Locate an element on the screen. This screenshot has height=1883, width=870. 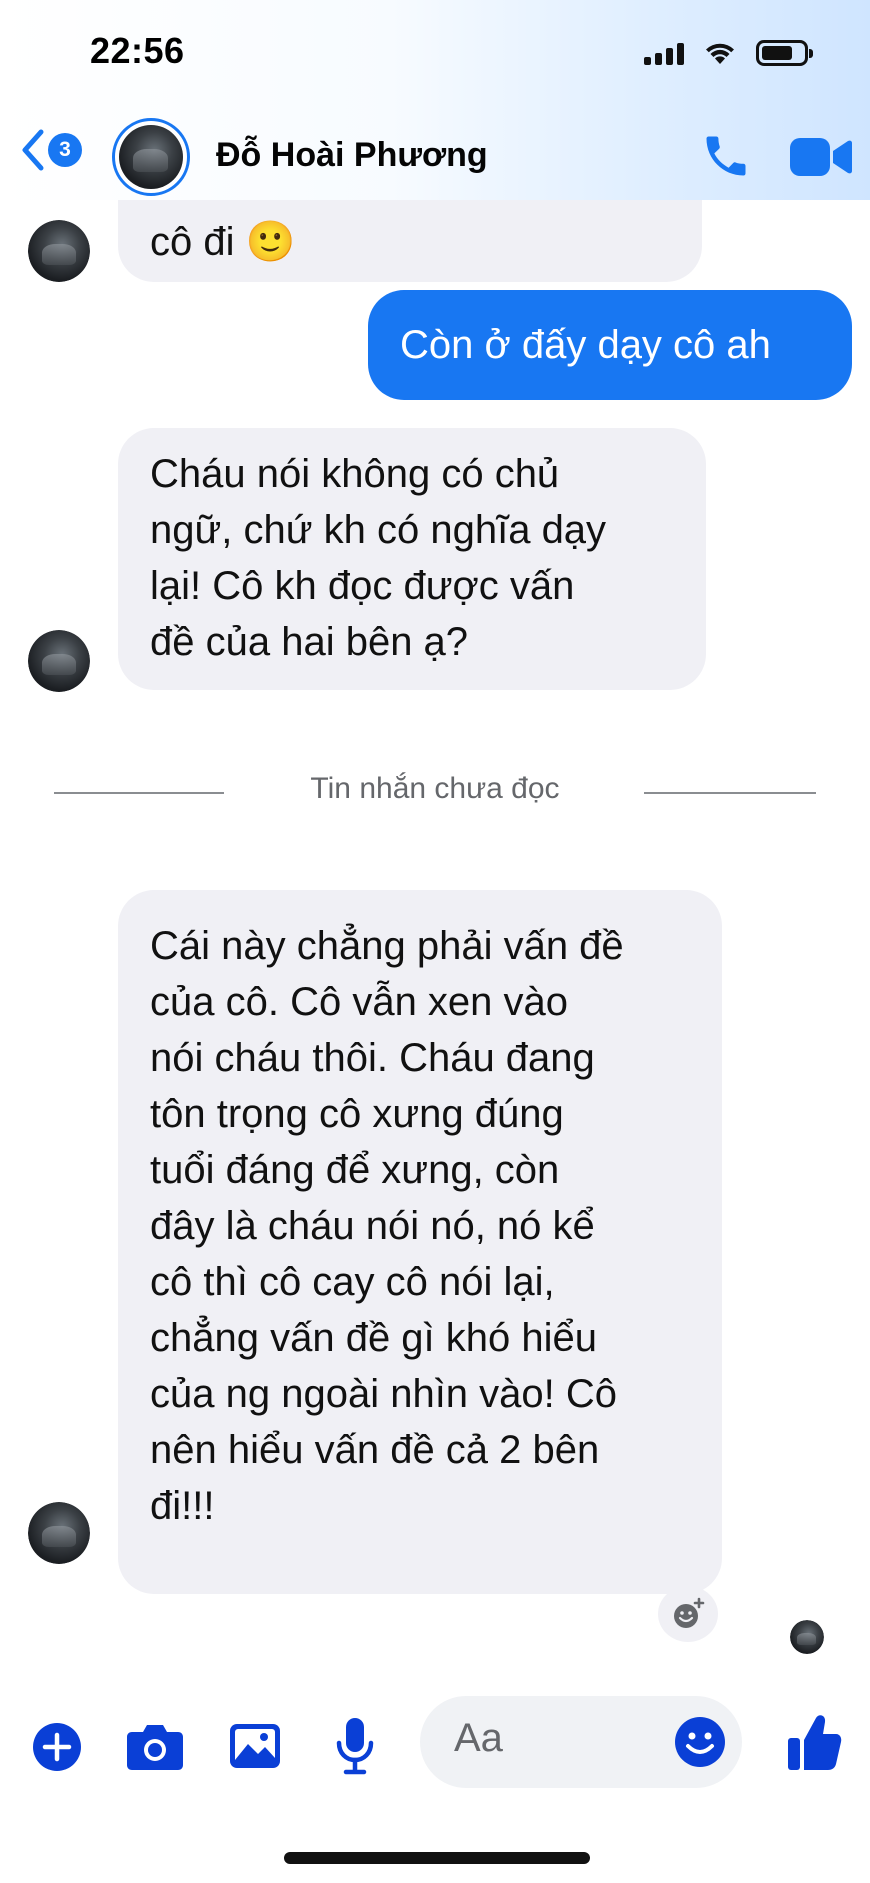
message-text-line: lại! Cô kh đọc được vấn is located at coordinates (362, 586).